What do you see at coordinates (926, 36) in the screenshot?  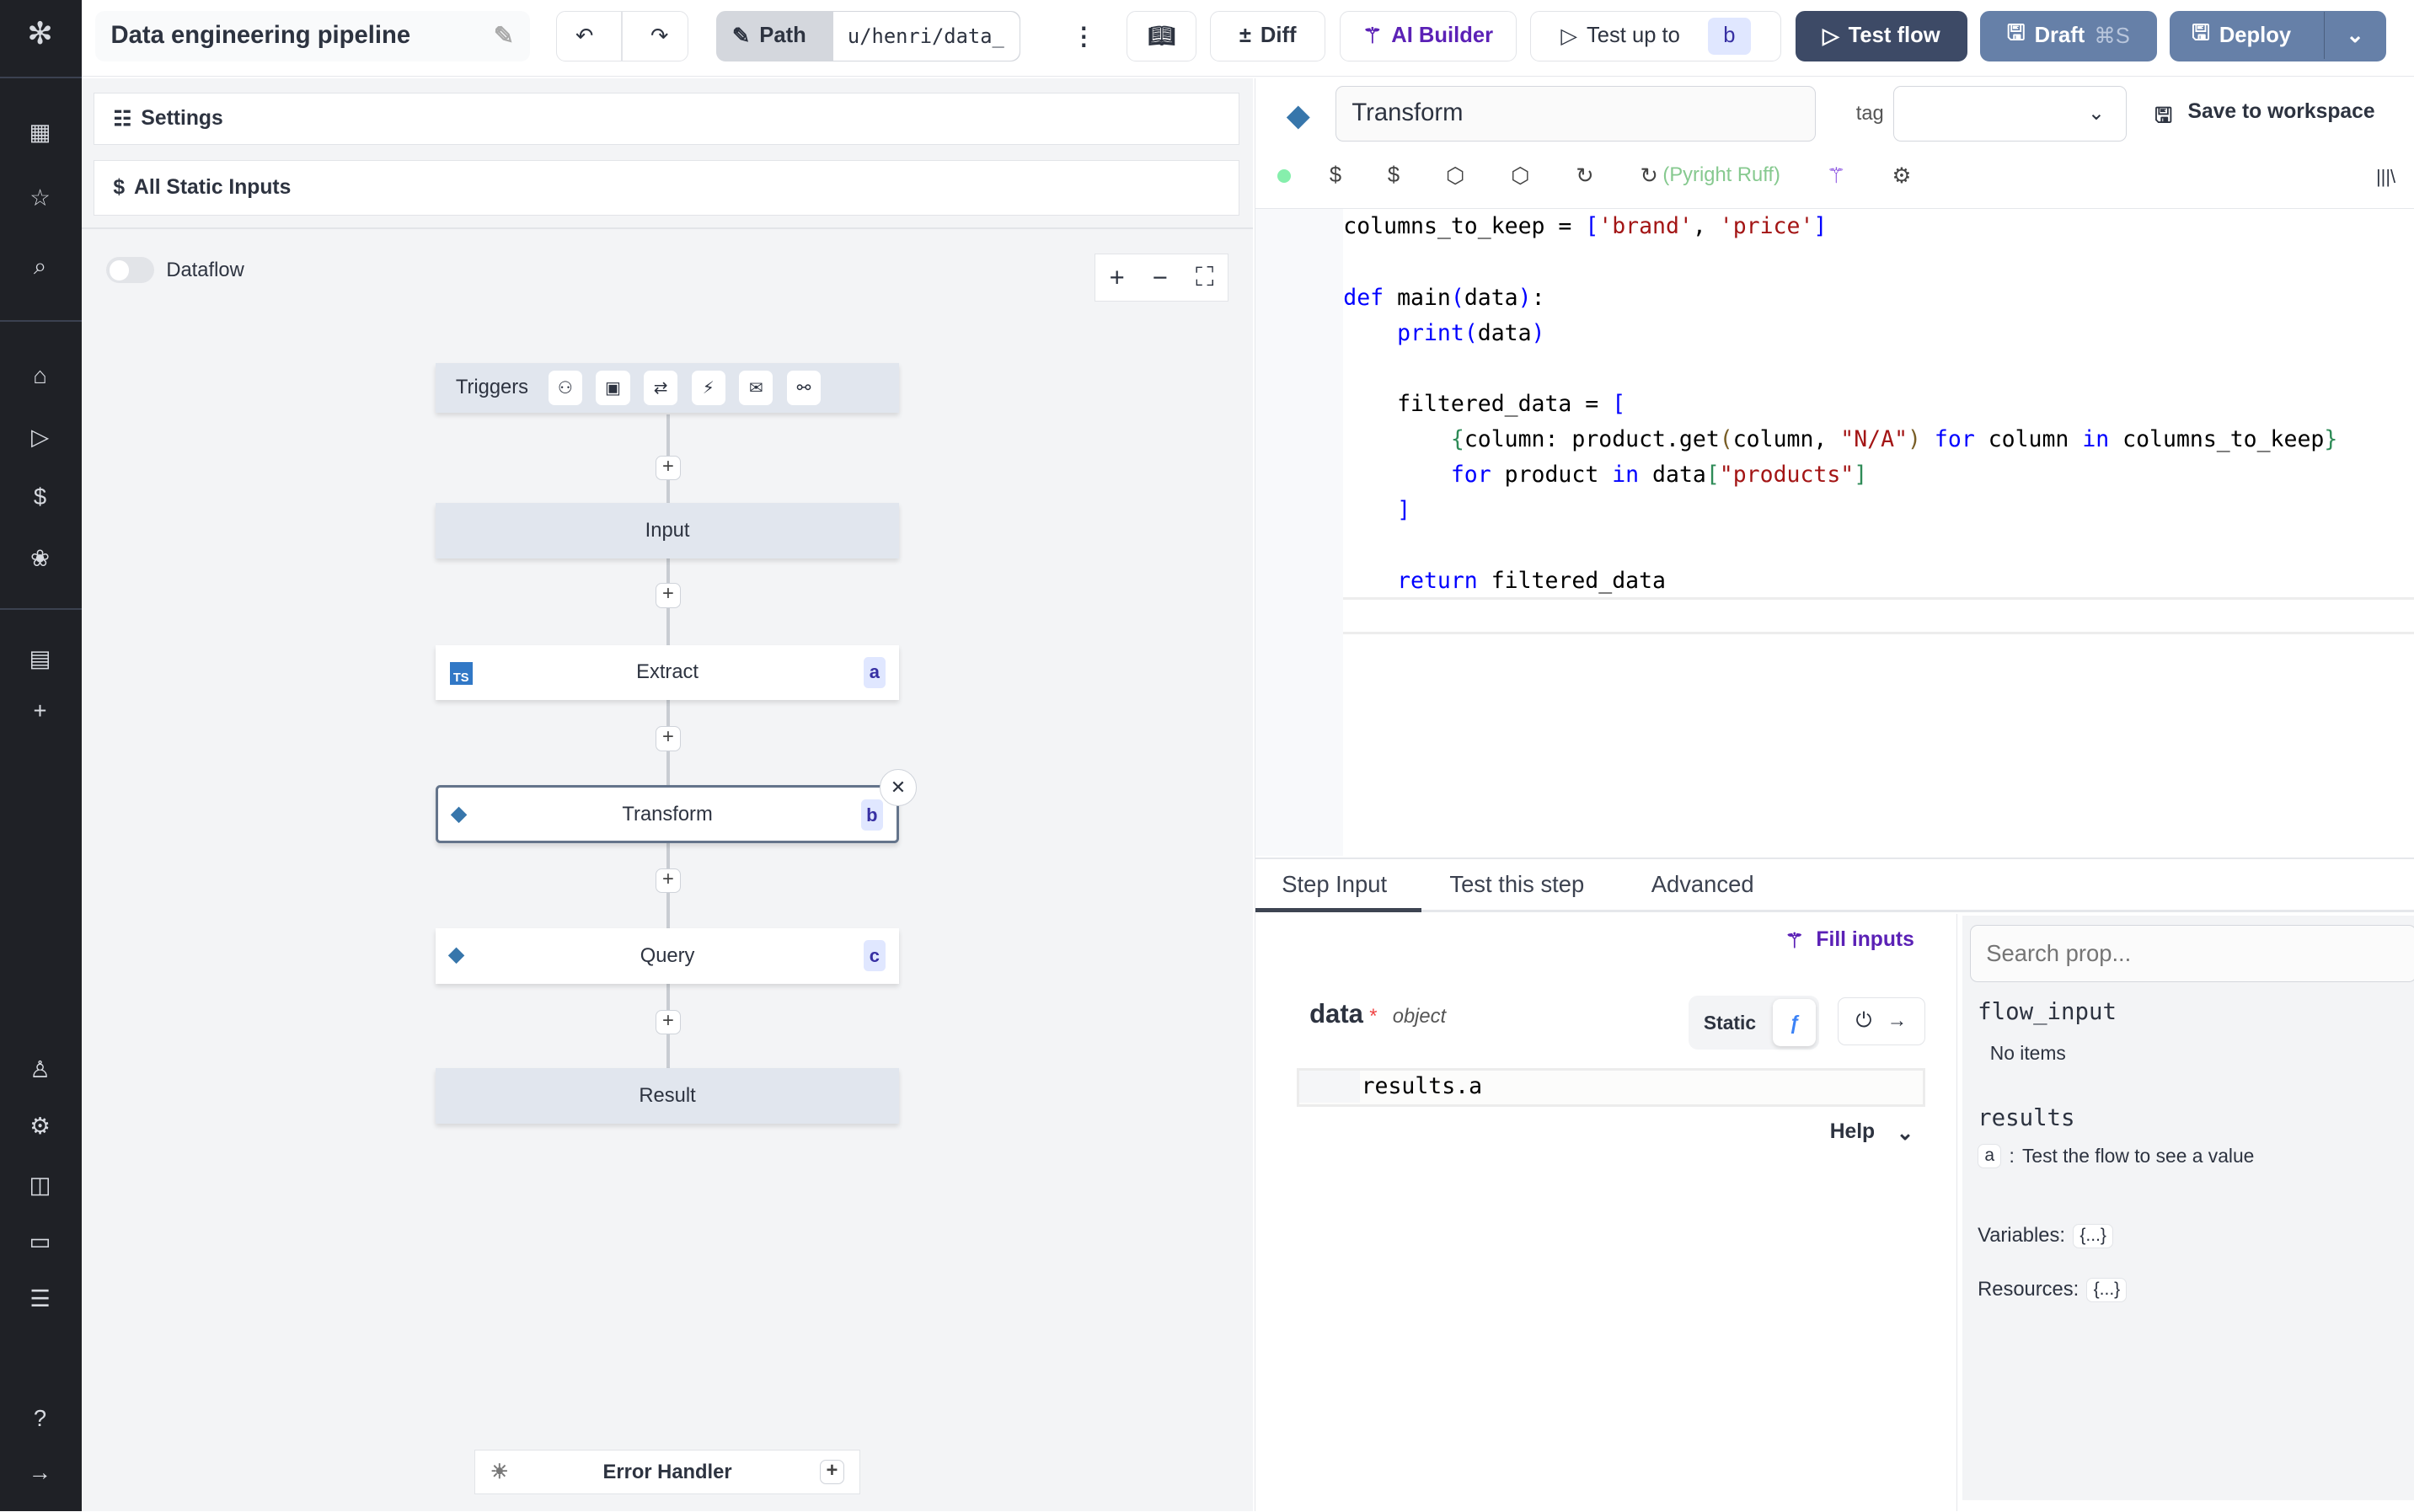 I see `path-value: u/henri/data_` at bounding box center [926, 36].